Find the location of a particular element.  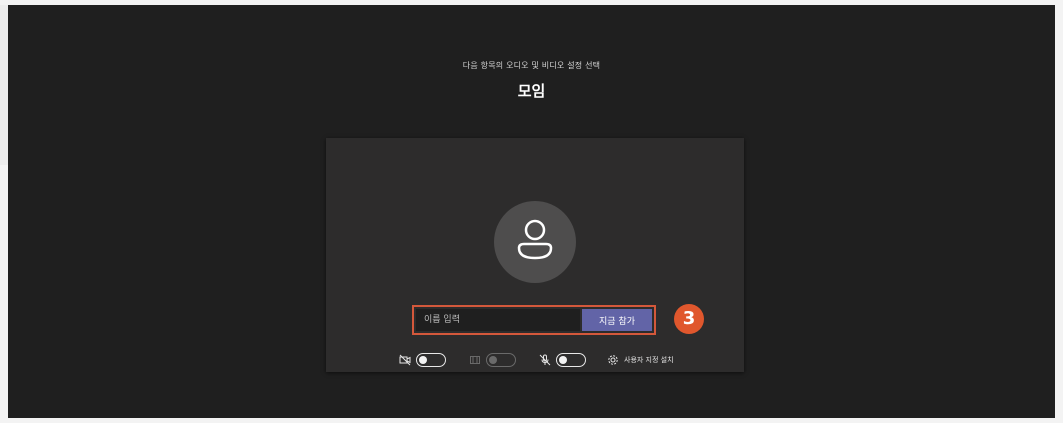

person-icon is located at coordinates (535, 239).